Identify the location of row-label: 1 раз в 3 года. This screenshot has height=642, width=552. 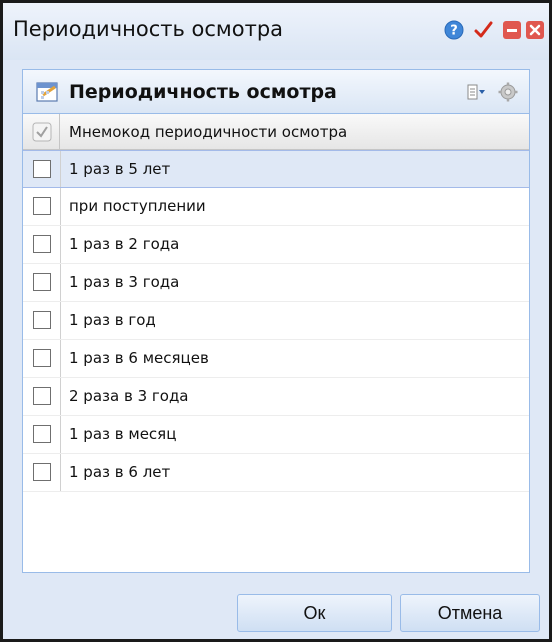
(124, 282).